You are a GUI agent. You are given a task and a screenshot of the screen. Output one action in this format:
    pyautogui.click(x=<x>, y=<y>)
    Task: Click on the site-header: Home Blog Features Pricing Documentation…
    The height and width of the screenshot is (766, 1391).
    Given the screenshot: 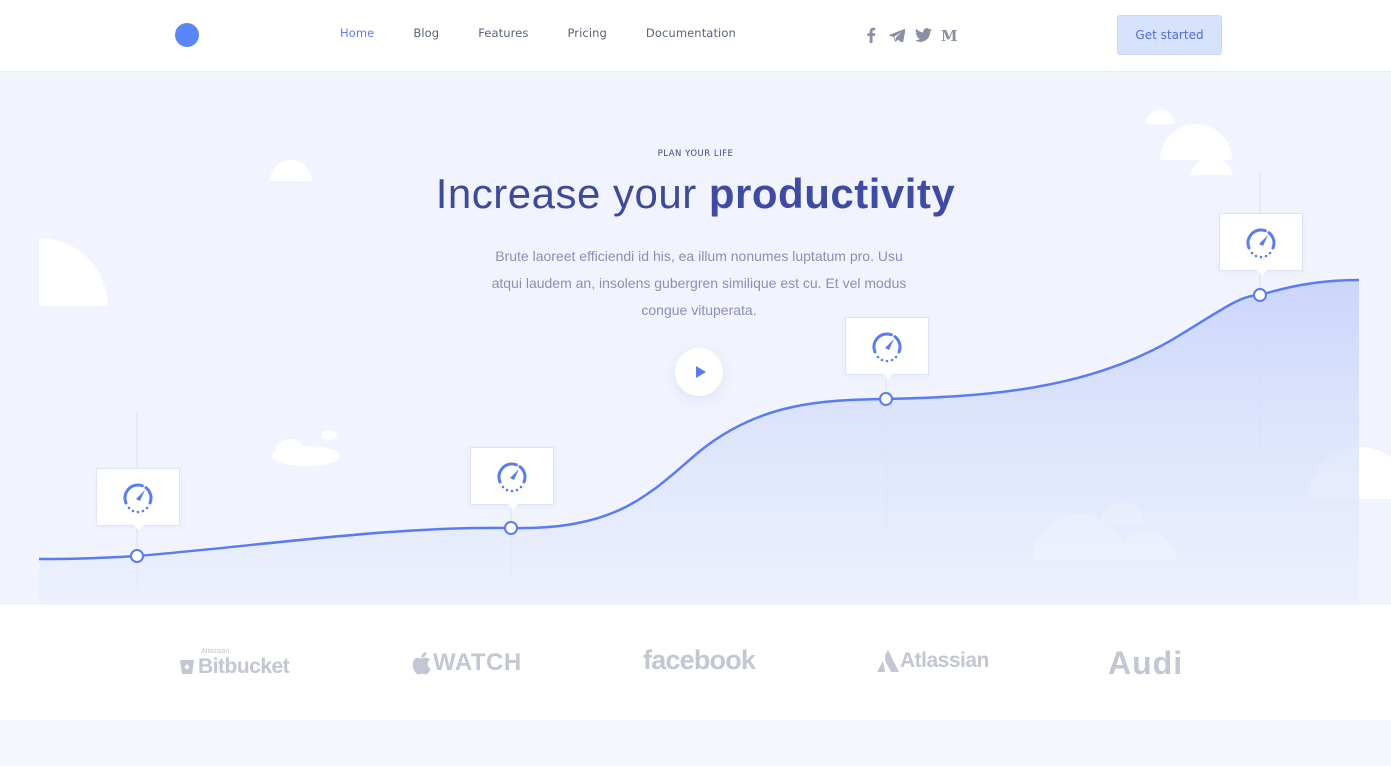 What is the action you would take?
    pyautogui.click(x=695, y=36)
    